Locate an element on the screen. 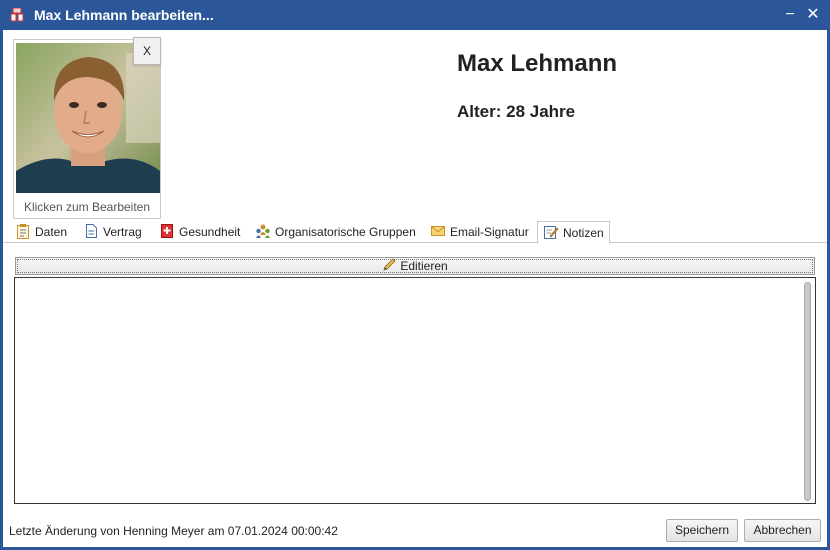 Image resolution: width=830 pixels, height=550 pixels. health-plus-icon is located at coordinates (167, 231).